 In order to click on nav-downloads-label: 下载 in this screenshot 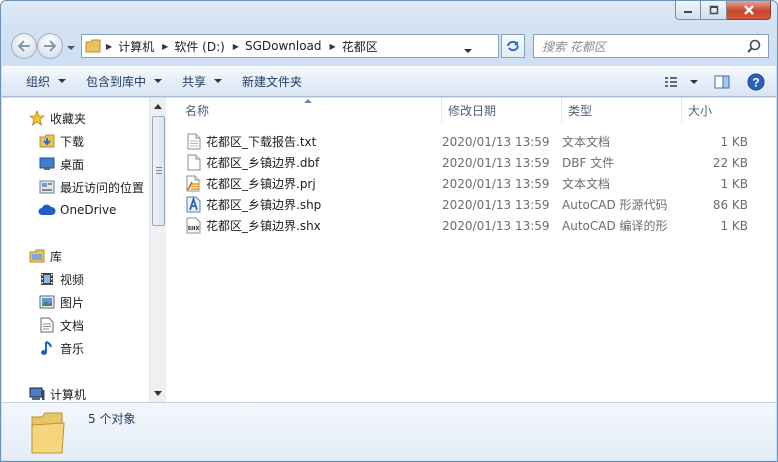, I will do `click(72, 141)`.